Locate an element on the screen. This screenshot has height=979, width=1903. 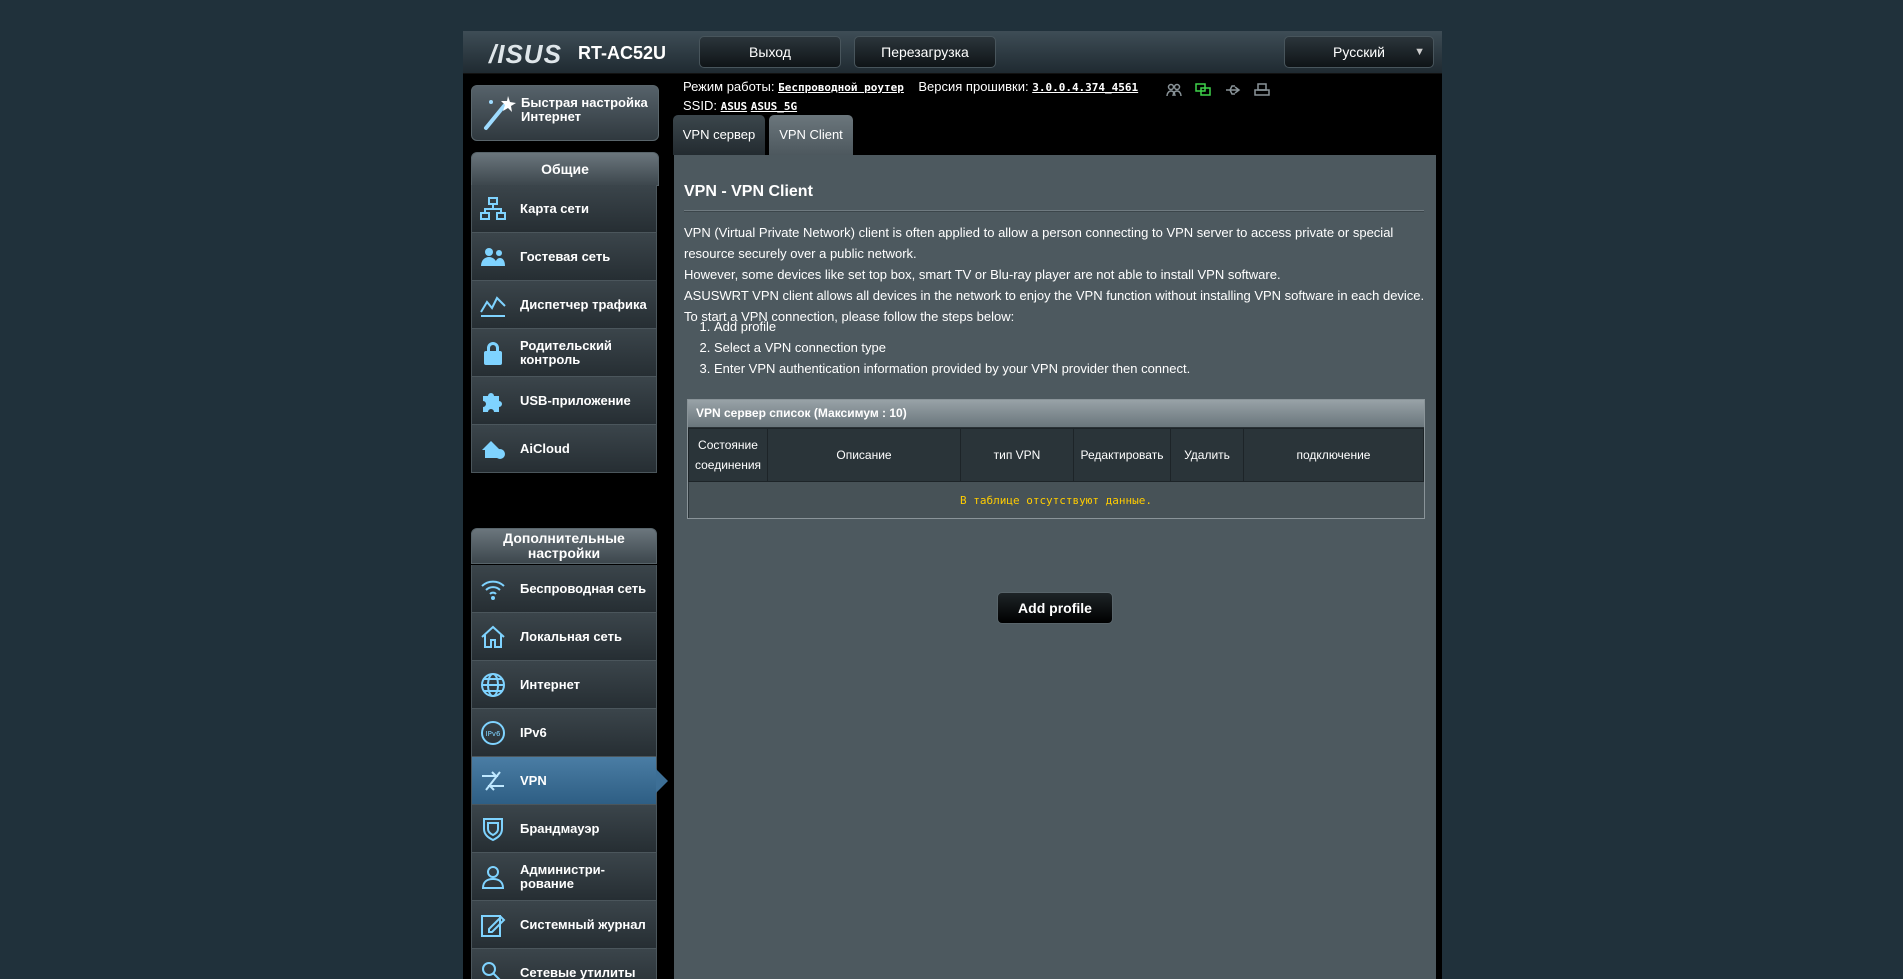
user-admin-icon is located at coordinates (493, 877).